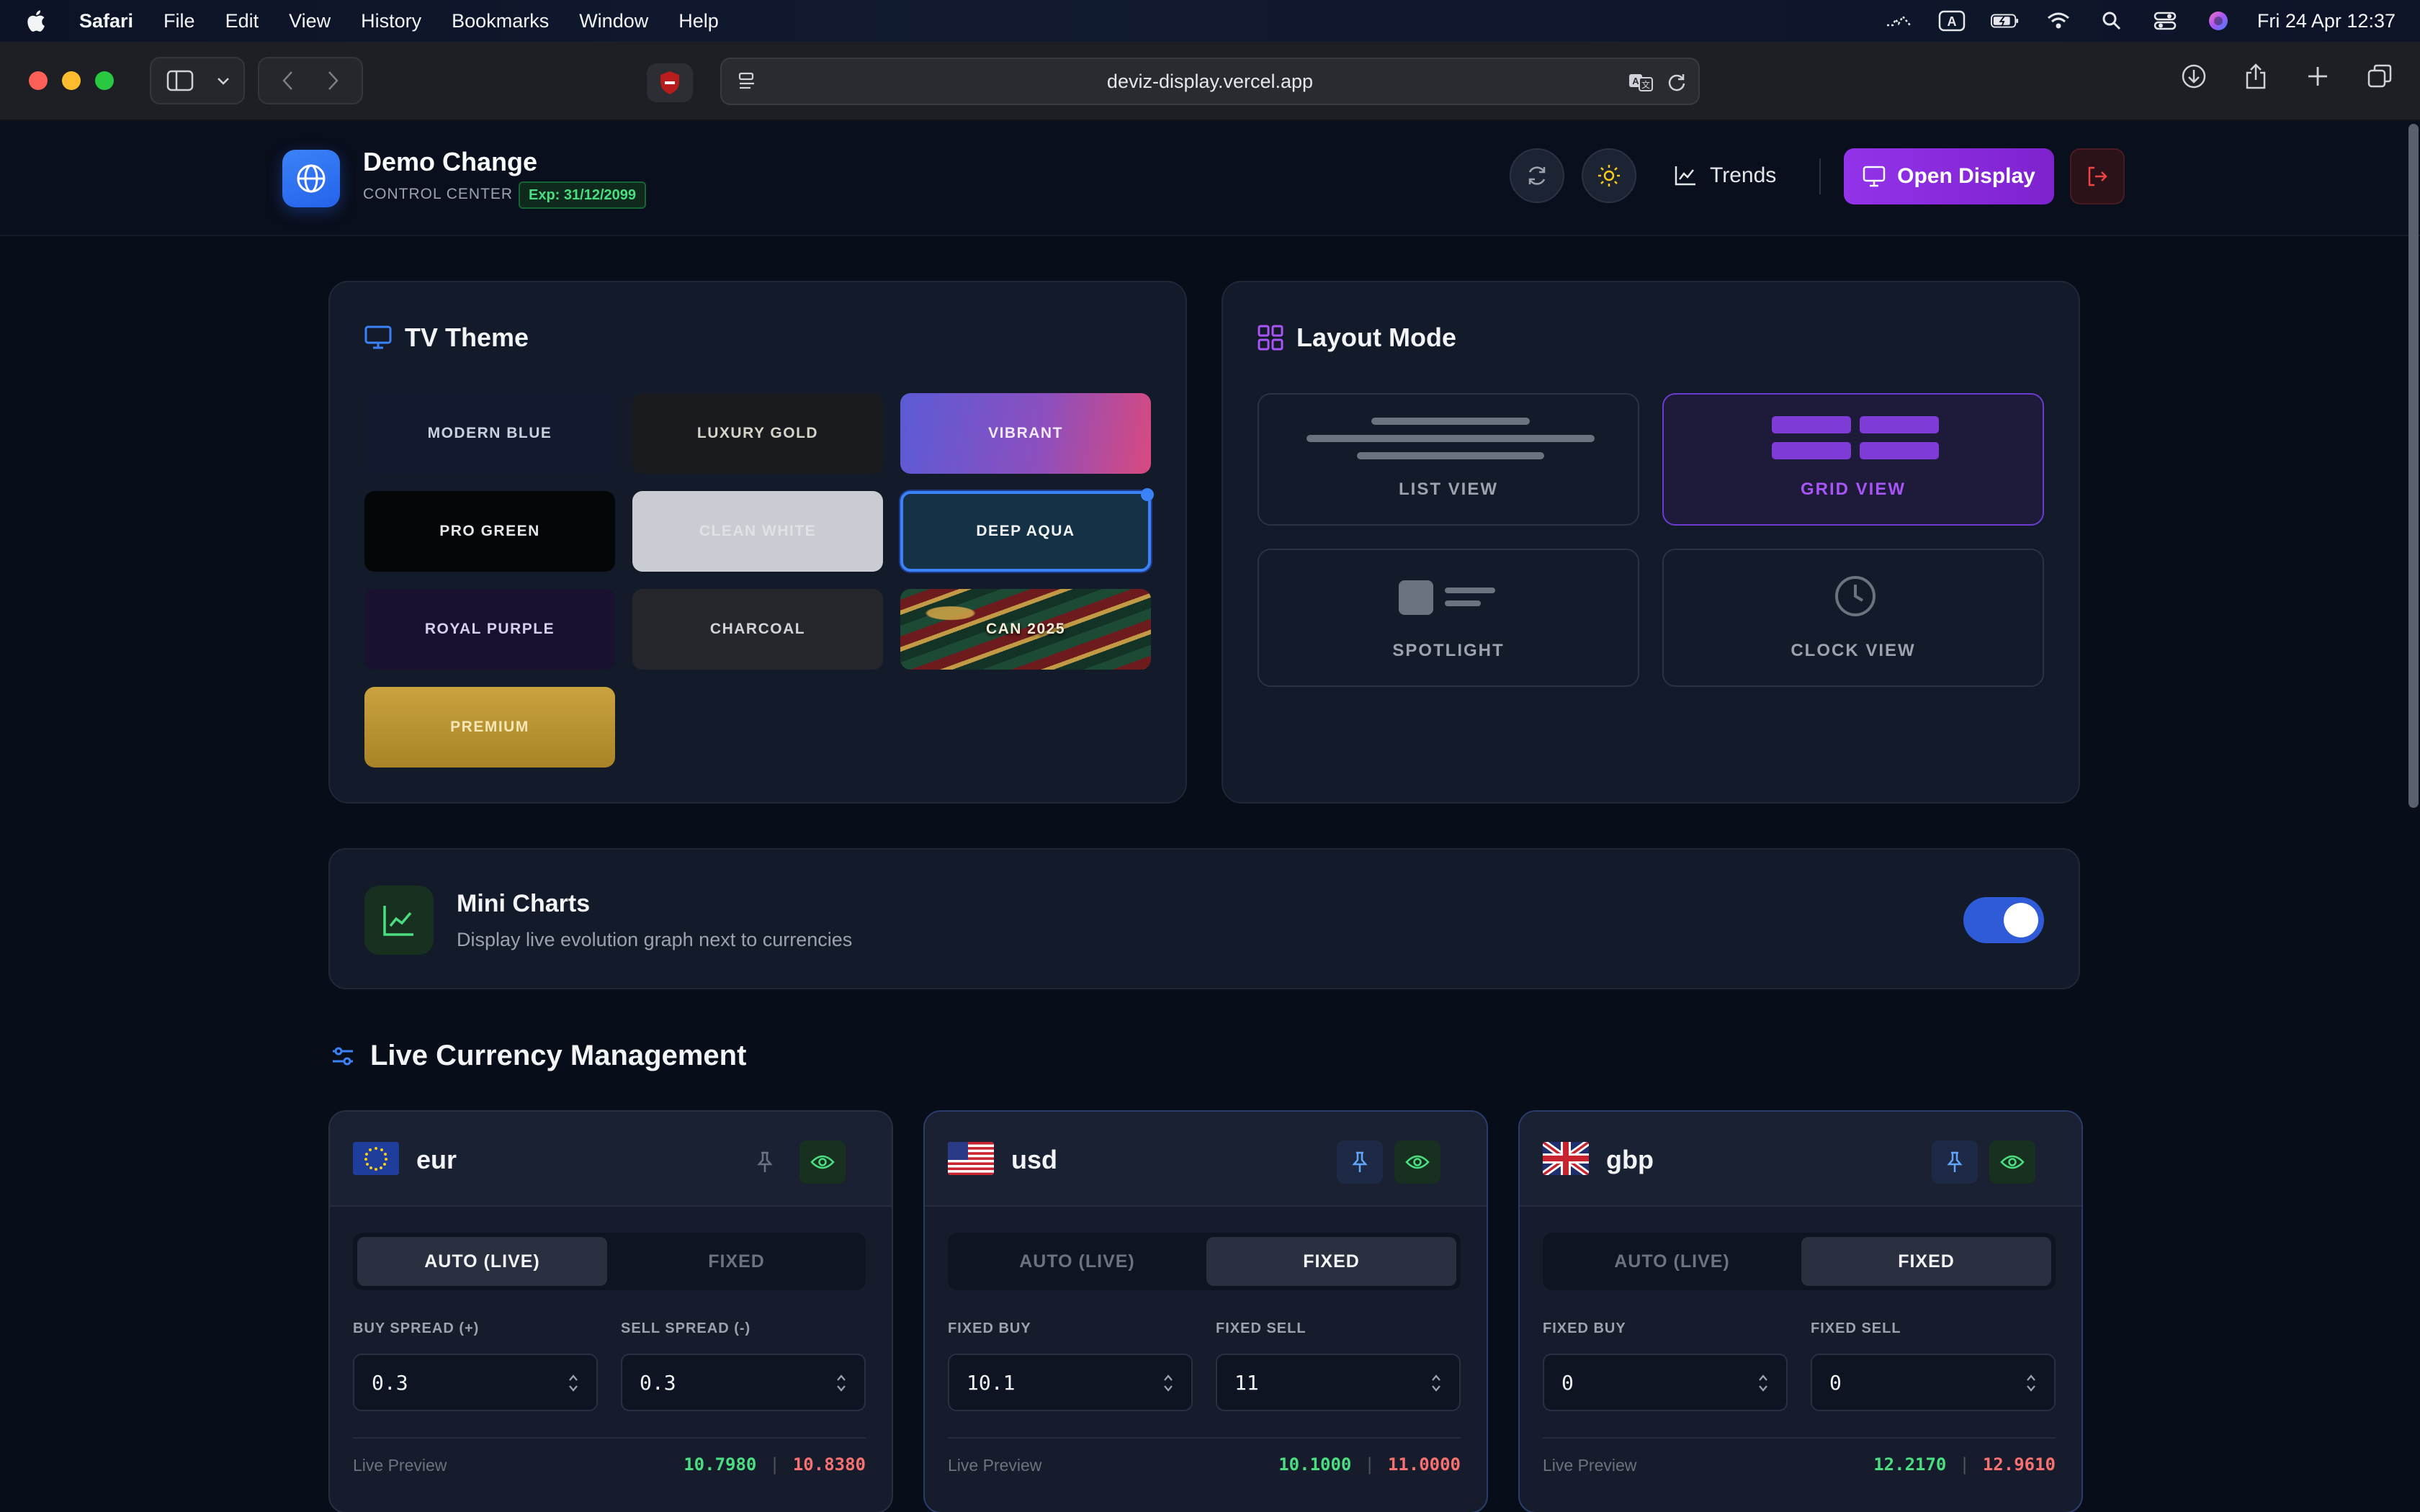  I want to click on page-info-icon, so click(747, 84).